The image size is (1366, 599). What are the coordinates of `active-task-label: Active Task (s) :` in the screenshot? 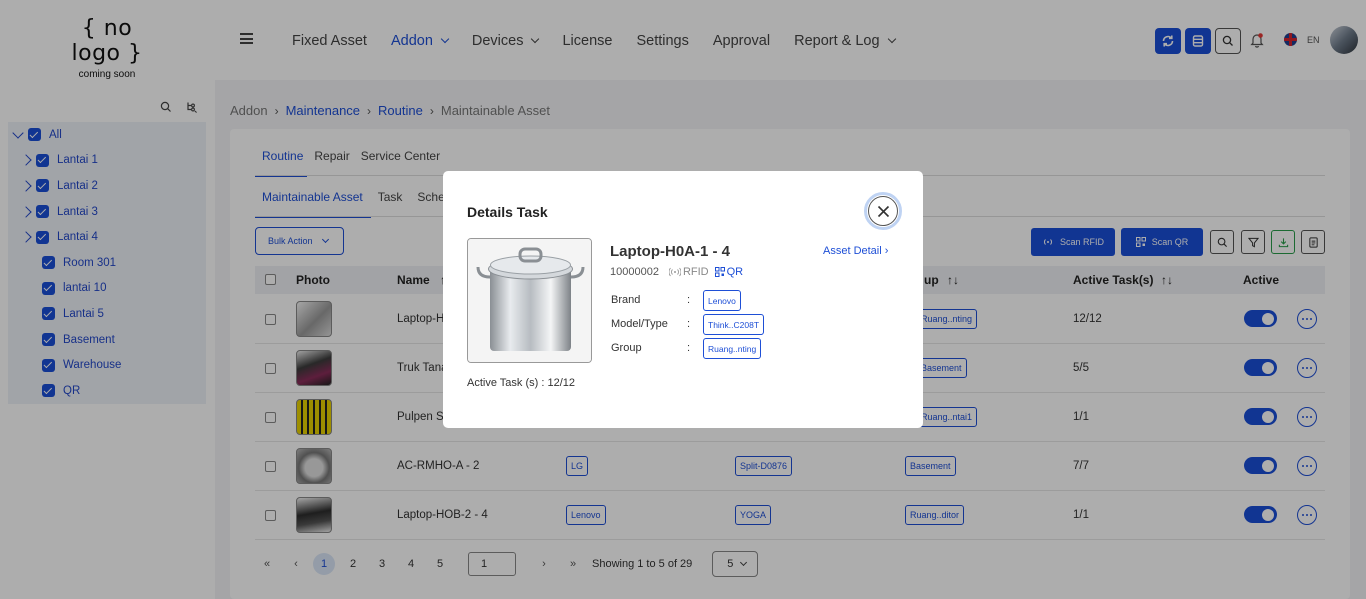 It's located at (506, 383).